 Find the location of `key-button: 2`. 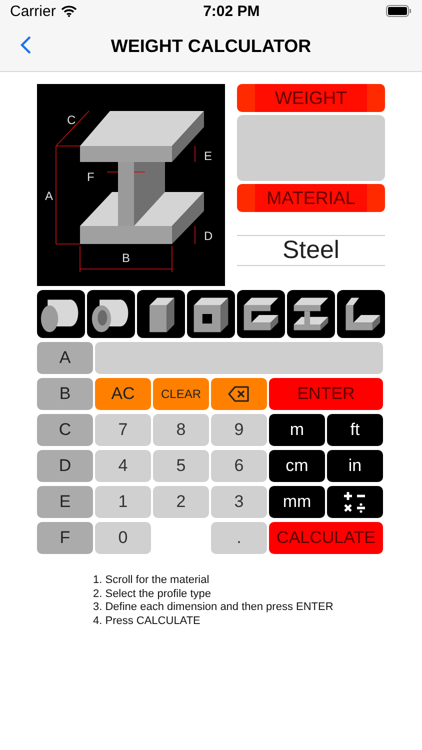

key-button: 2 is located at coordinates (181, 502).